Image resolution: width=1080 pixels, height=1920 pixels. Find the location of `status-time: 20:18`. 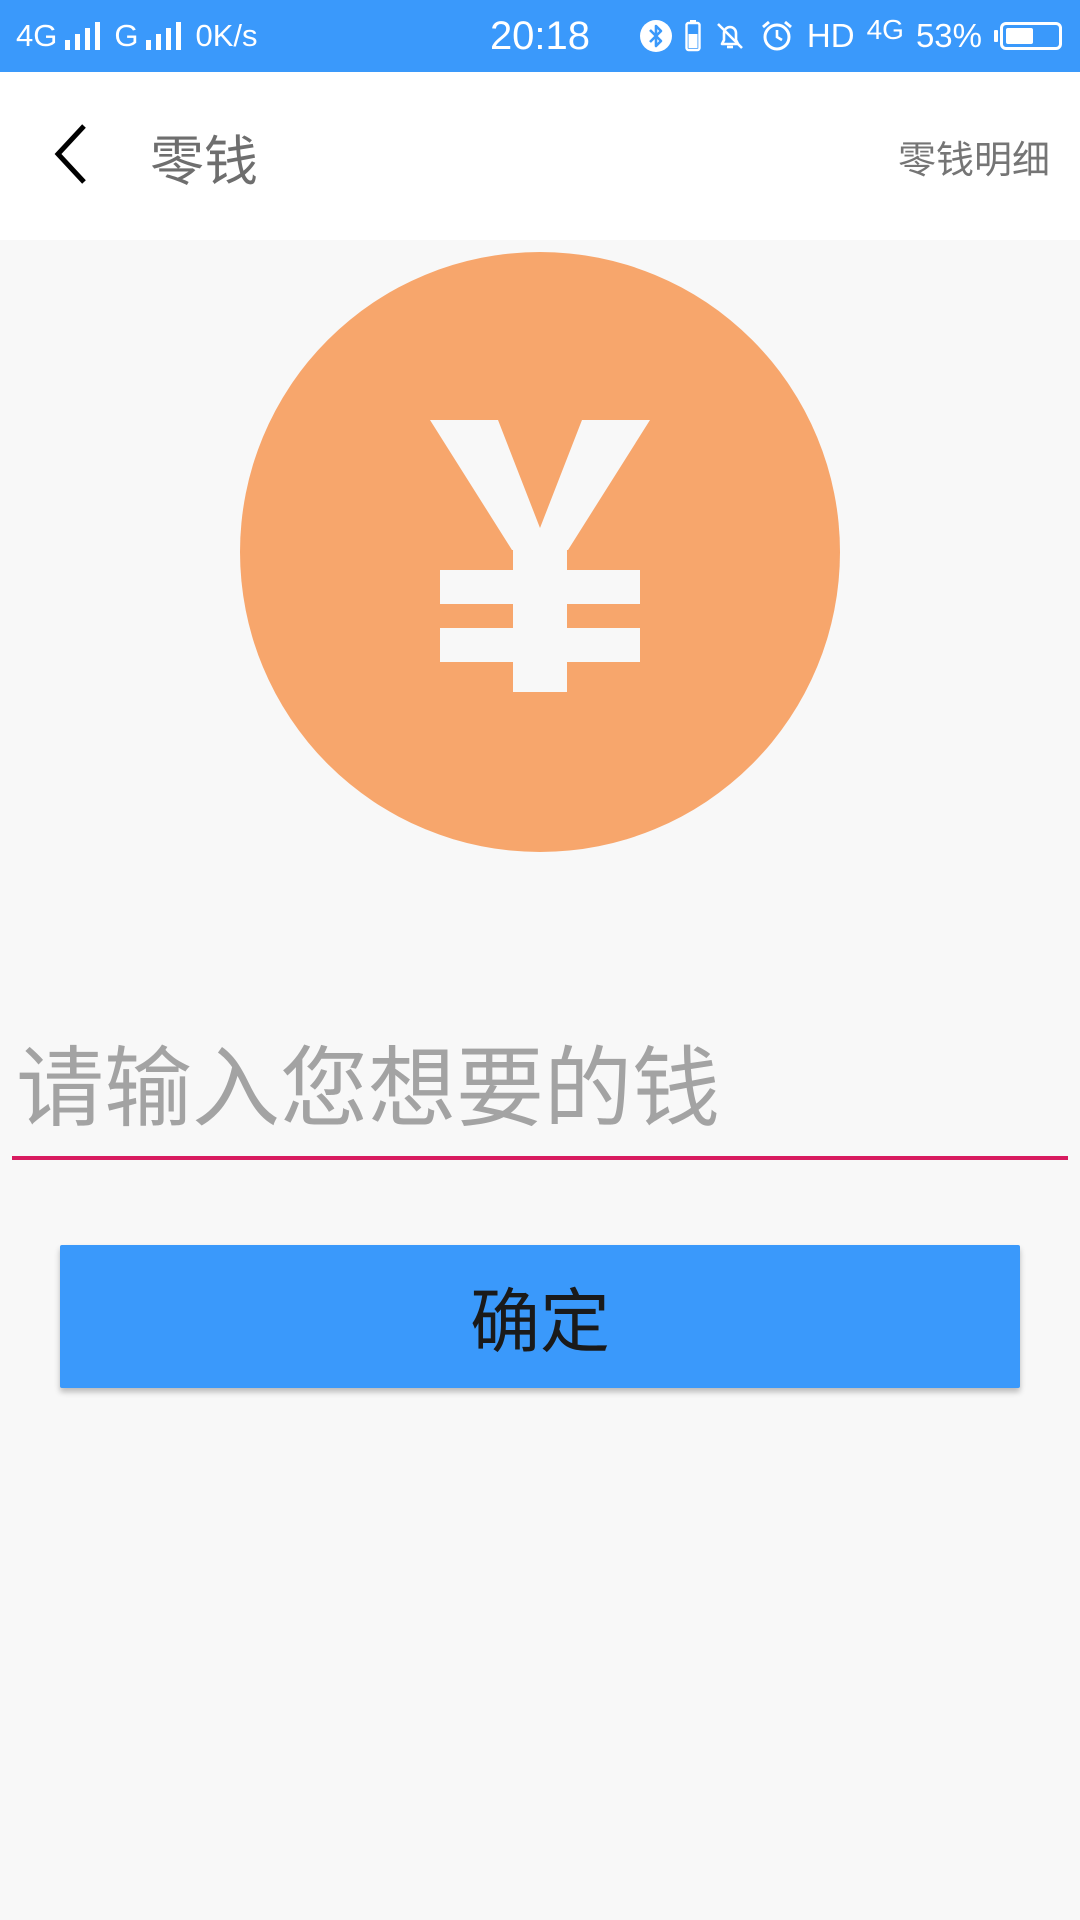

status-time: 20:18 is located at coordinates (540, 35).